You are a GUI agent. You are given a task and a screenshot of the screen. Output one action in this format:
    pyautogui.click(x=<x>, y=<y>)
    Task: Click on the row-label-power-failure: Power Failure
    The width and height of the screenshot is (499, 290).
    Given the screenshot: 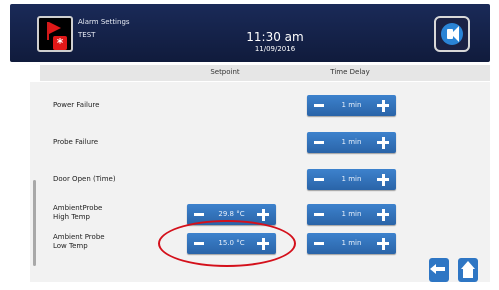 What is the action you would take?
    pyautogui.click(x=76, y=105)
    